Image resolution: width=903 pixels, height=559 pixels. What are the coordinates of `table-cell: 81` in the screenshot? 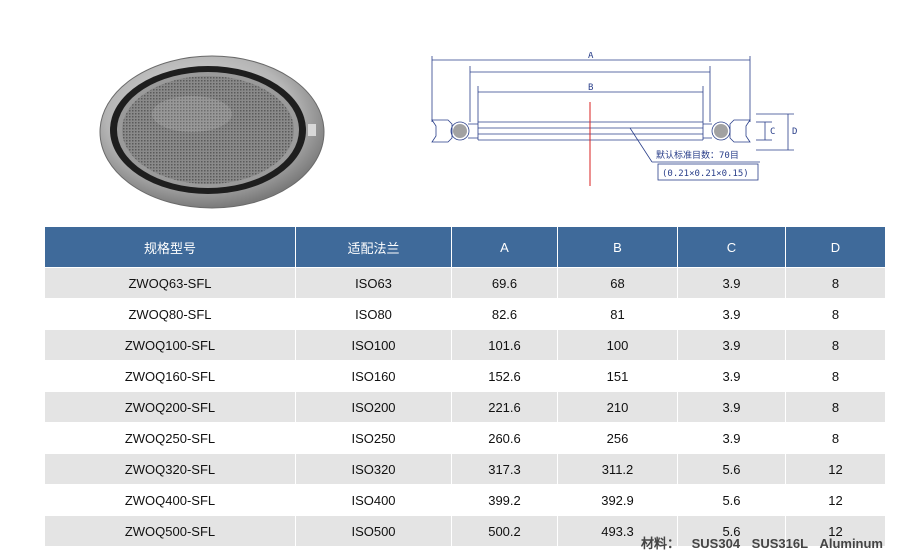 It's located at (617, 314).